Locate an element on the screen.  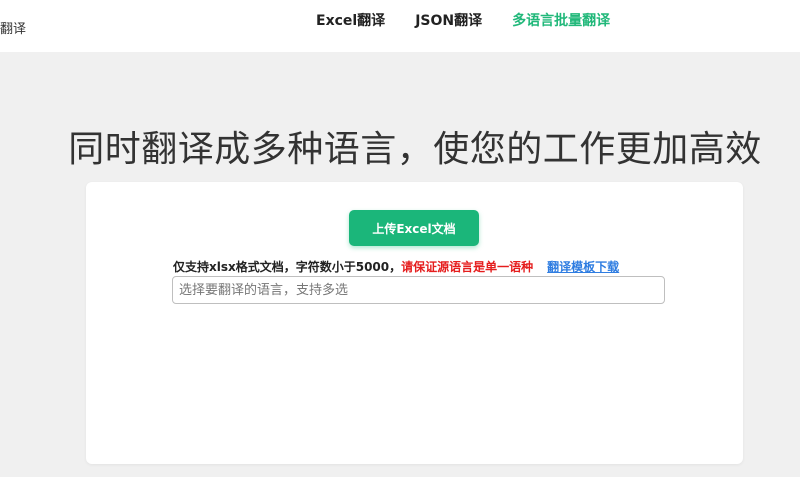
nav-excel-translate: Excel翻译 is located at coordinates (350, 20).